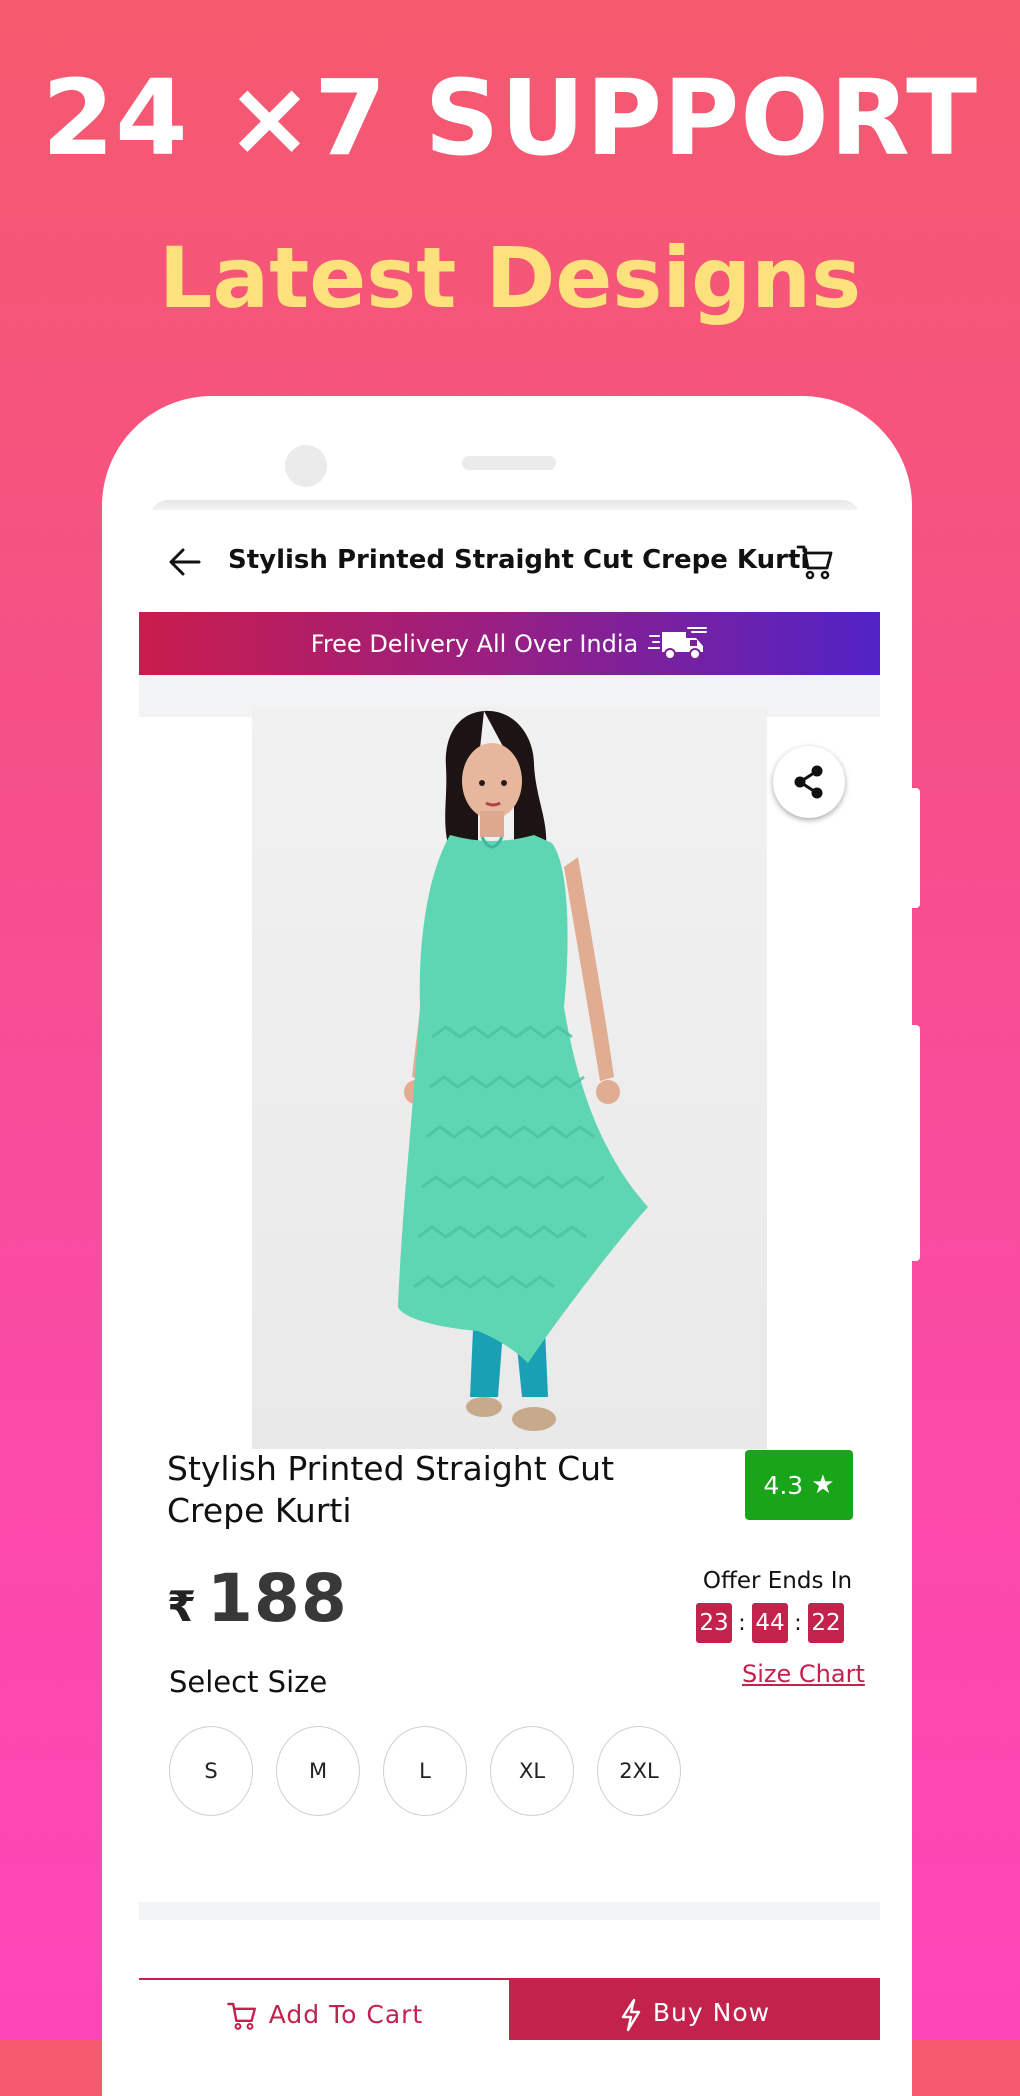  Describe the element at coordinates (714, 1623) in the screenshot. I see `countdown-hours: 23` at that location.